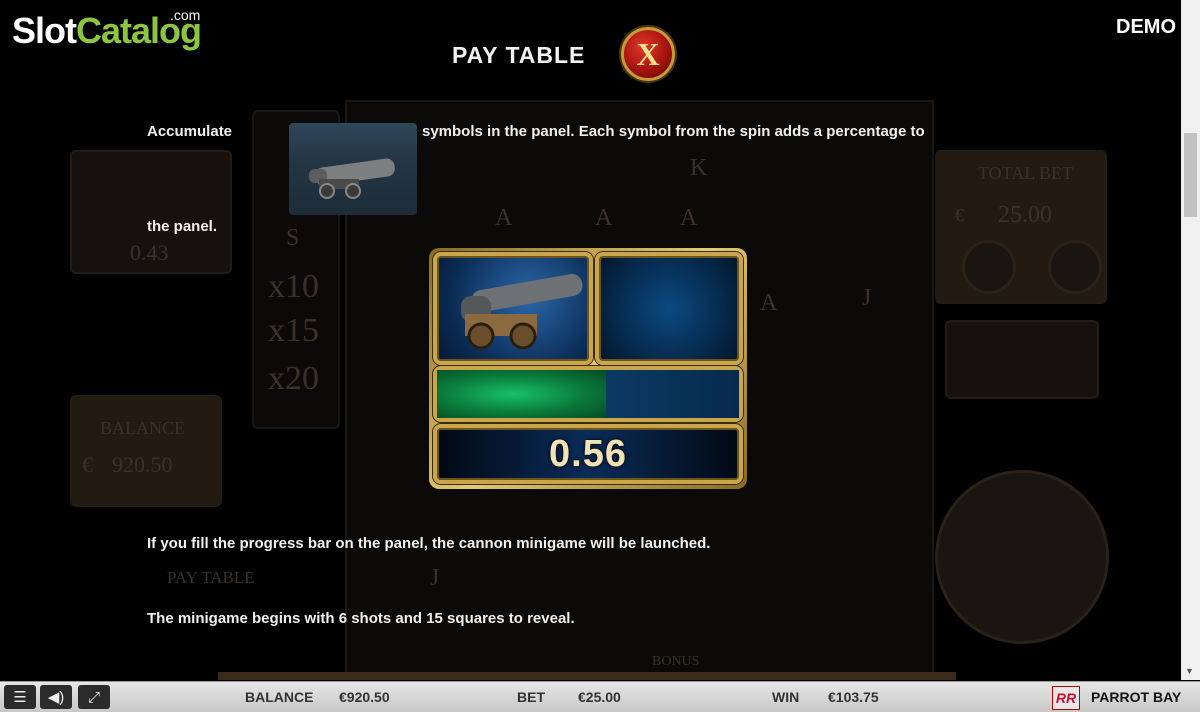 The image size is (1200, 712). What do you see at coordinates (699, 168) in the screenshot?
I see `backdrop-reel-letter: K` at bounding box center [699, 168].